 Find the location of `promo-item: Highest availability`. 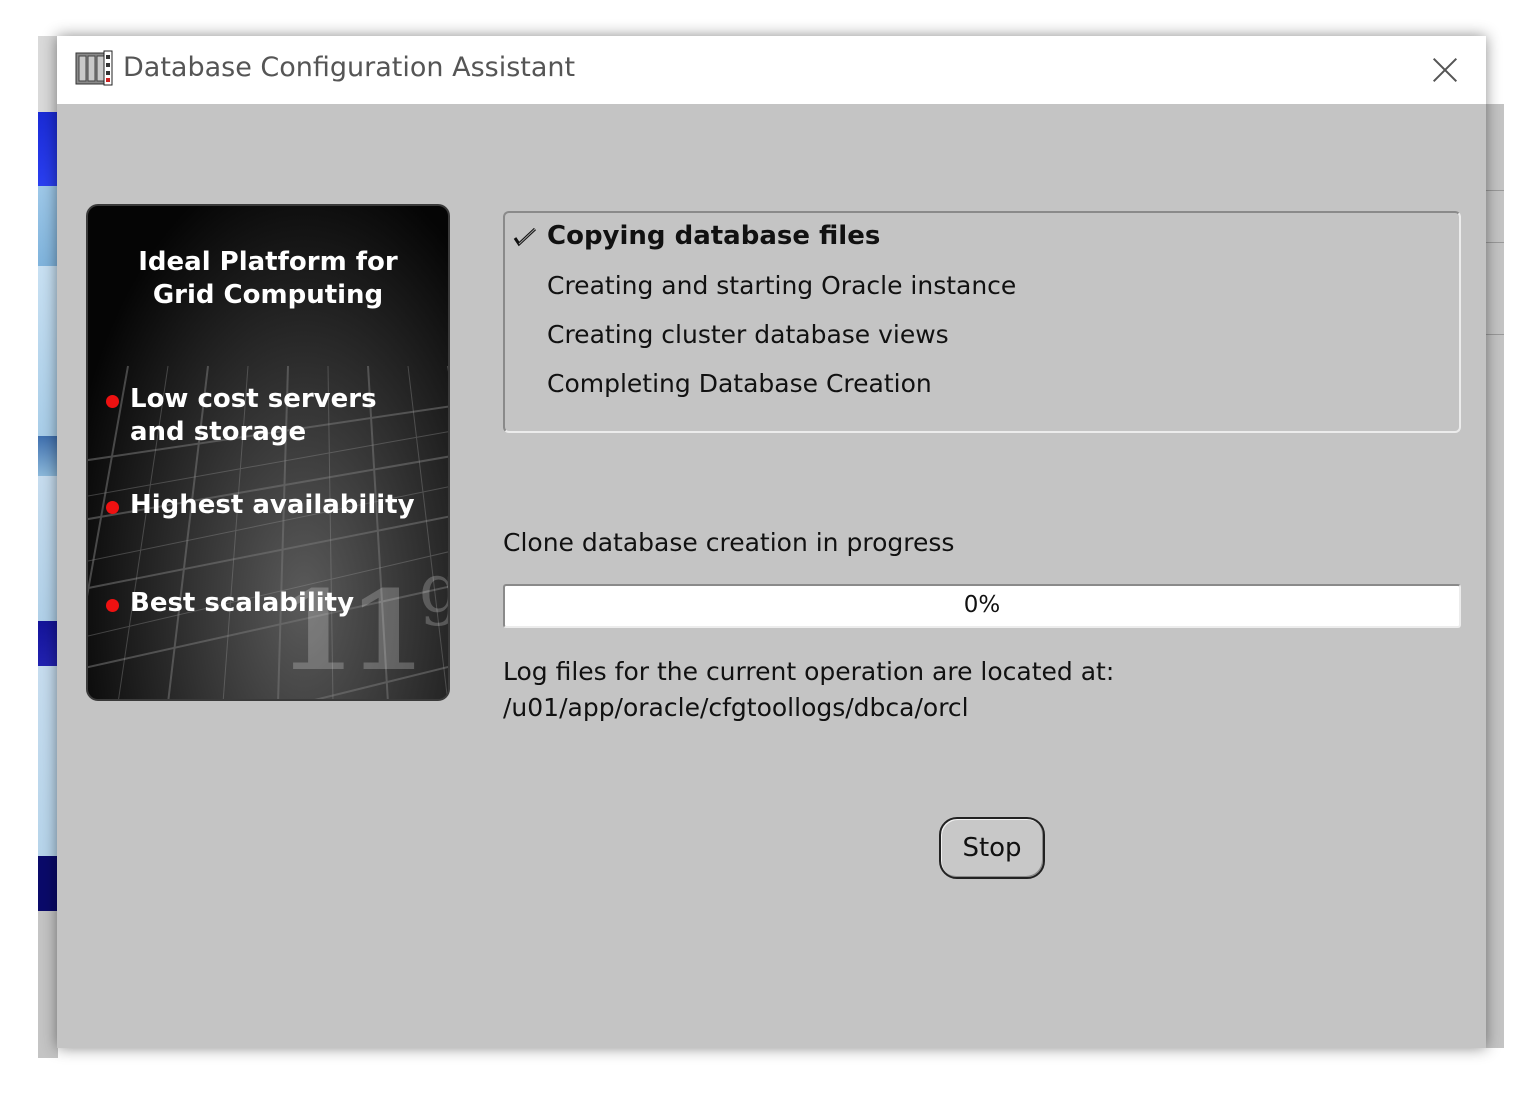

promo-item: Highest availability is located at coordinates (285, 505).